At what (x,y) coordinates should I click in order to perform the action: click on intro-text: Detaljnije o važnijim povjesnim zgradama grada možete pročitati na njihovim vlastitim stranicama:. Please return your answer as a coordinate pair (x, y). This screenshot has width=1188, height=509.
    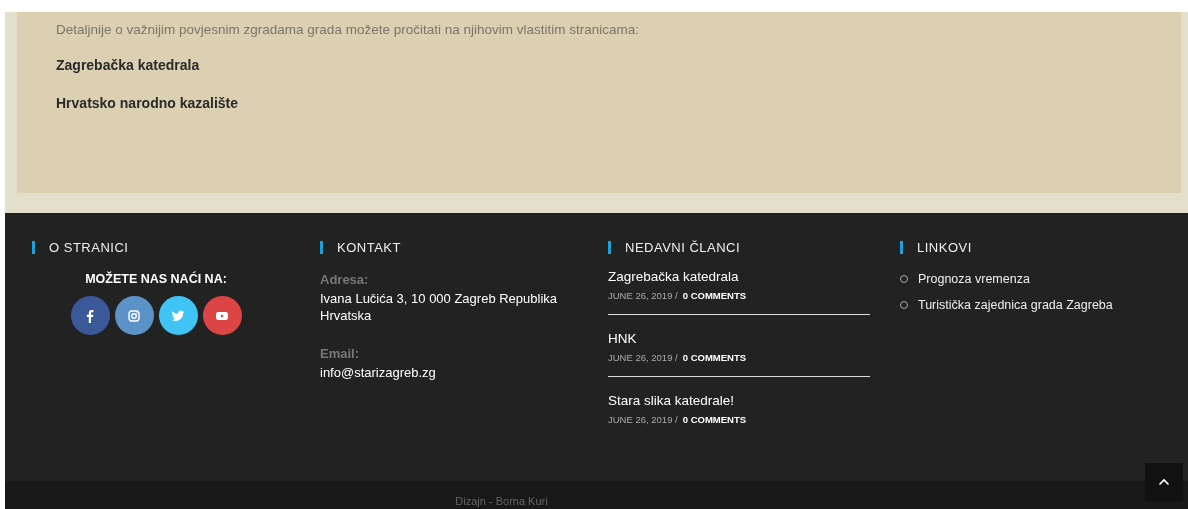
    Looking at the image, I should click on (347, 29).